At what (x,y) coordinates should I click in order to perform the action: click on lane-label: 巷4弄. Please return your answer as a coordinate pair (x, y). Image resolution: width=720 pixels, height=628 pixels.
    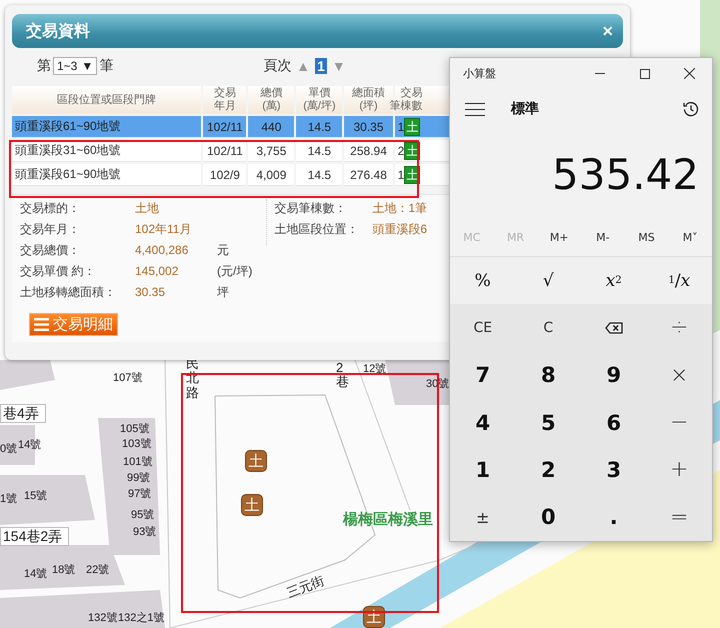
    Looking at the image, I should click on (23, 413).